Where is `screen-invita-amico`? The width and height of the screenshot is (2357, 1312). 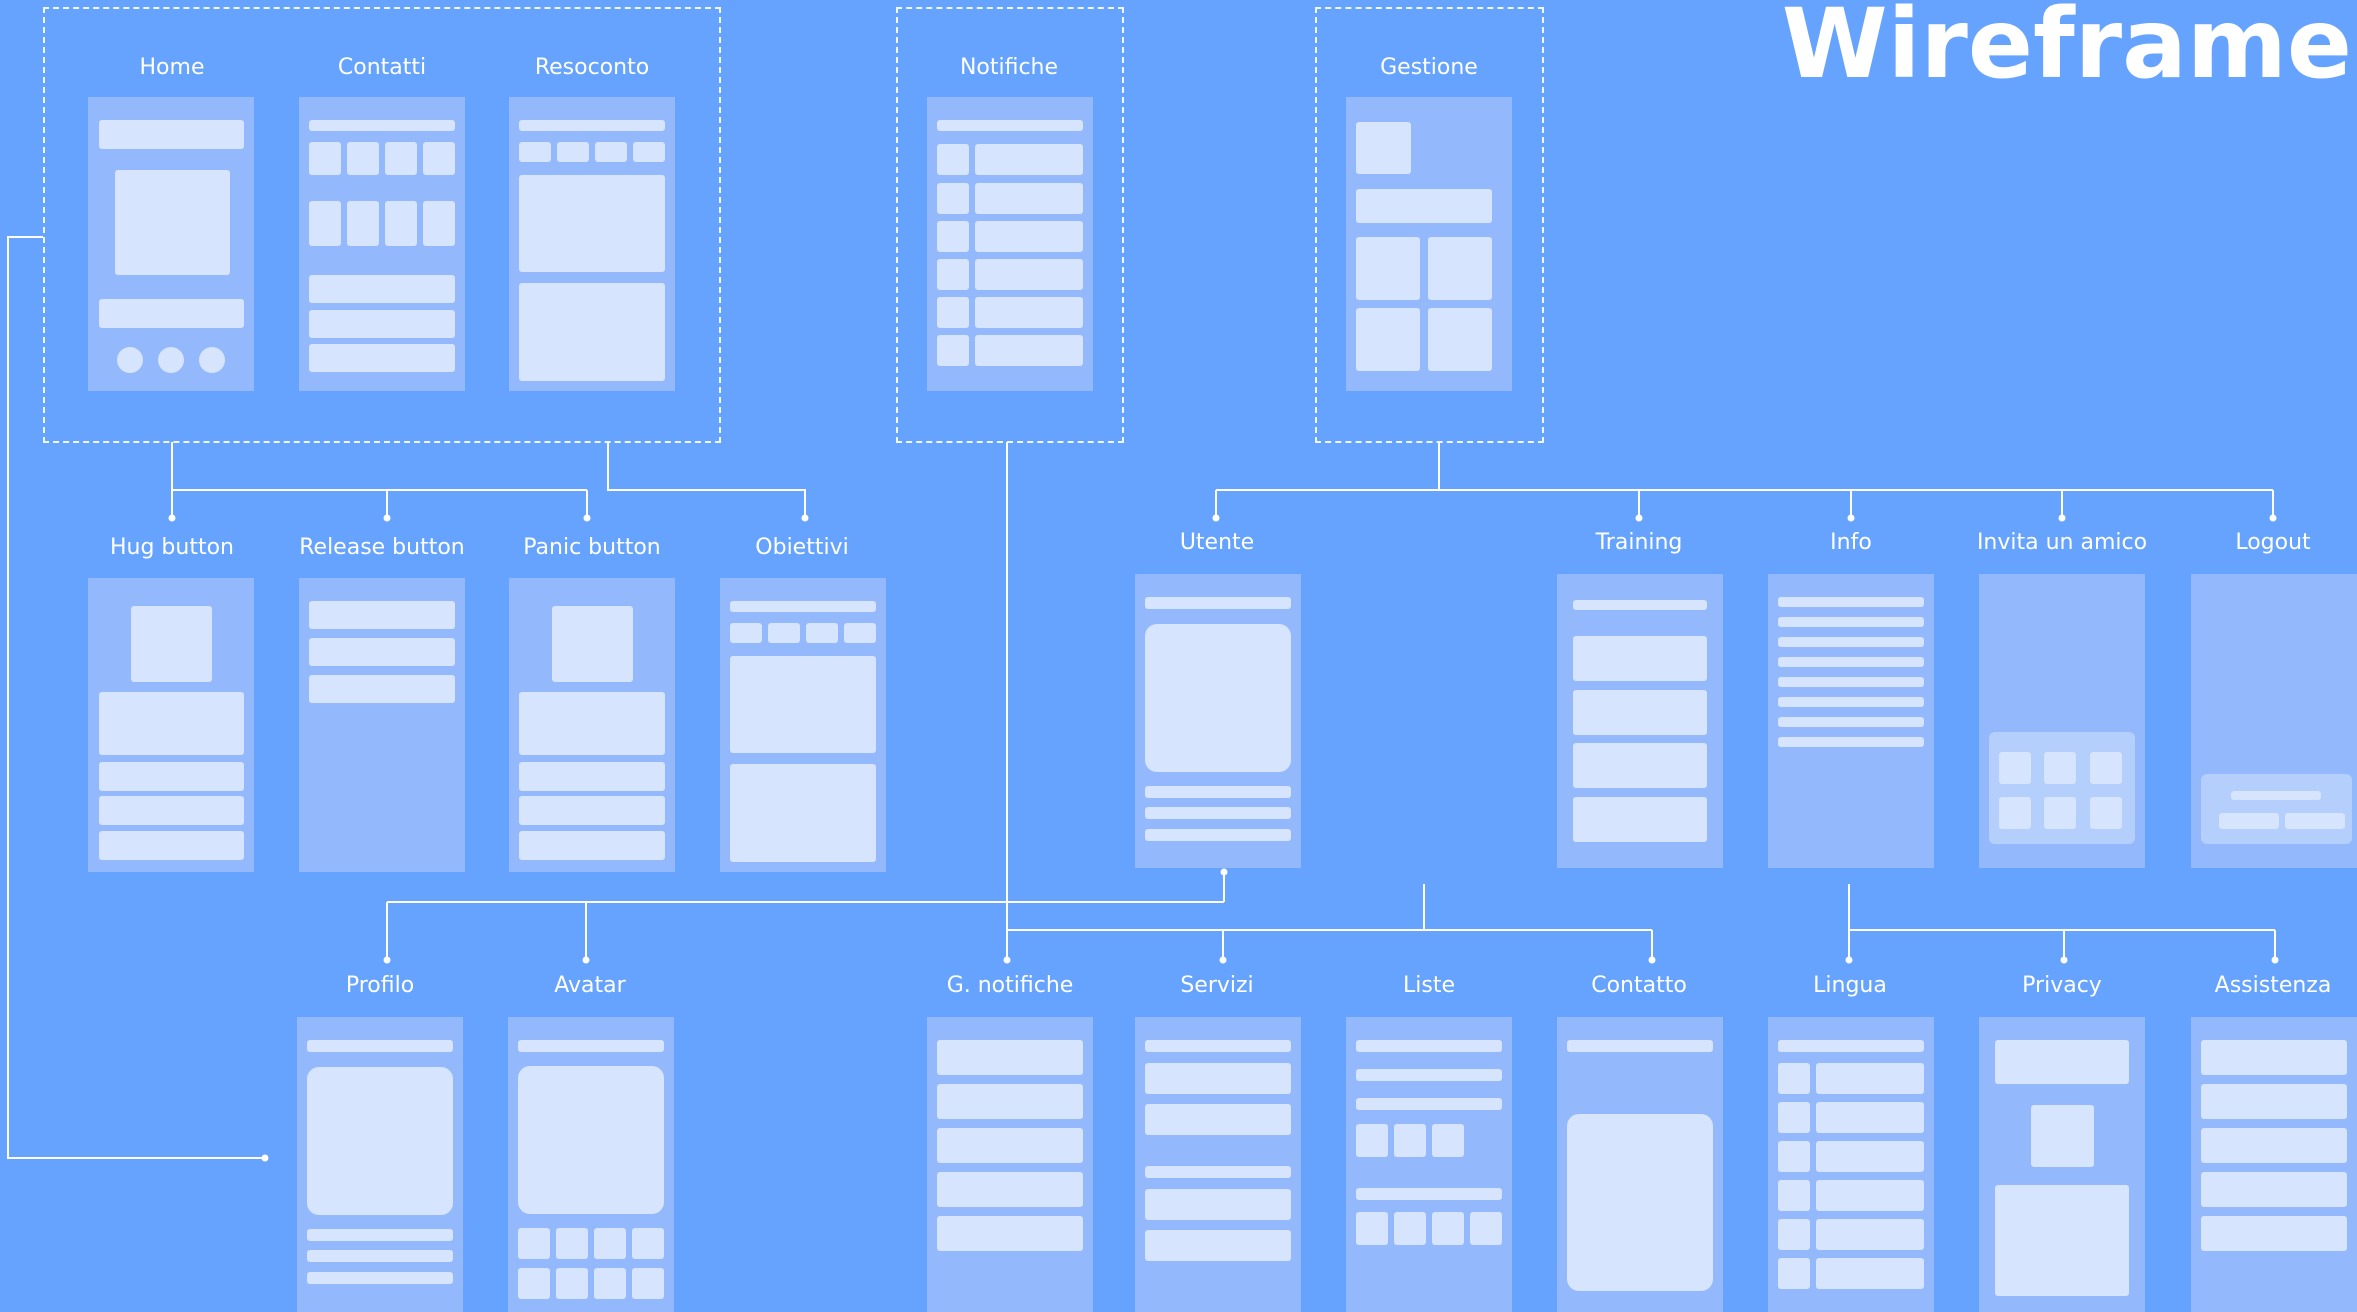 screen-invita-amico is located at coordinates (2062, 721).